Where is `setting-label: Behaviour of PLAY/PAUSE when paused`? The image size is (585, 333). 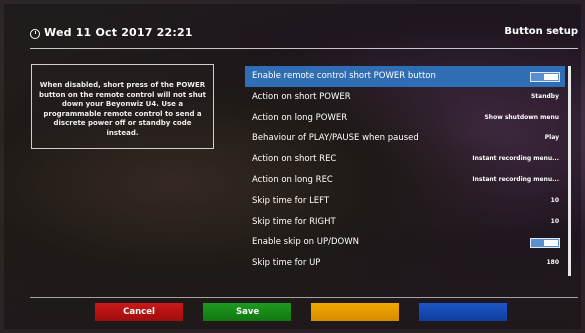
setting-label: Behaviour of PLAY/PAUSE when paused is located at coordinates (335, 138).